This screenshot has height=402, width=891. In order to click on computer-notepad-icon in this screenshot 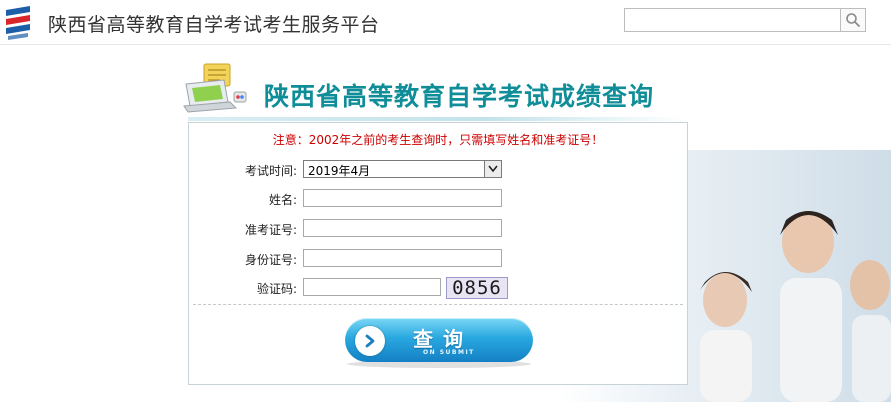, I will do `click(215, 88)`.